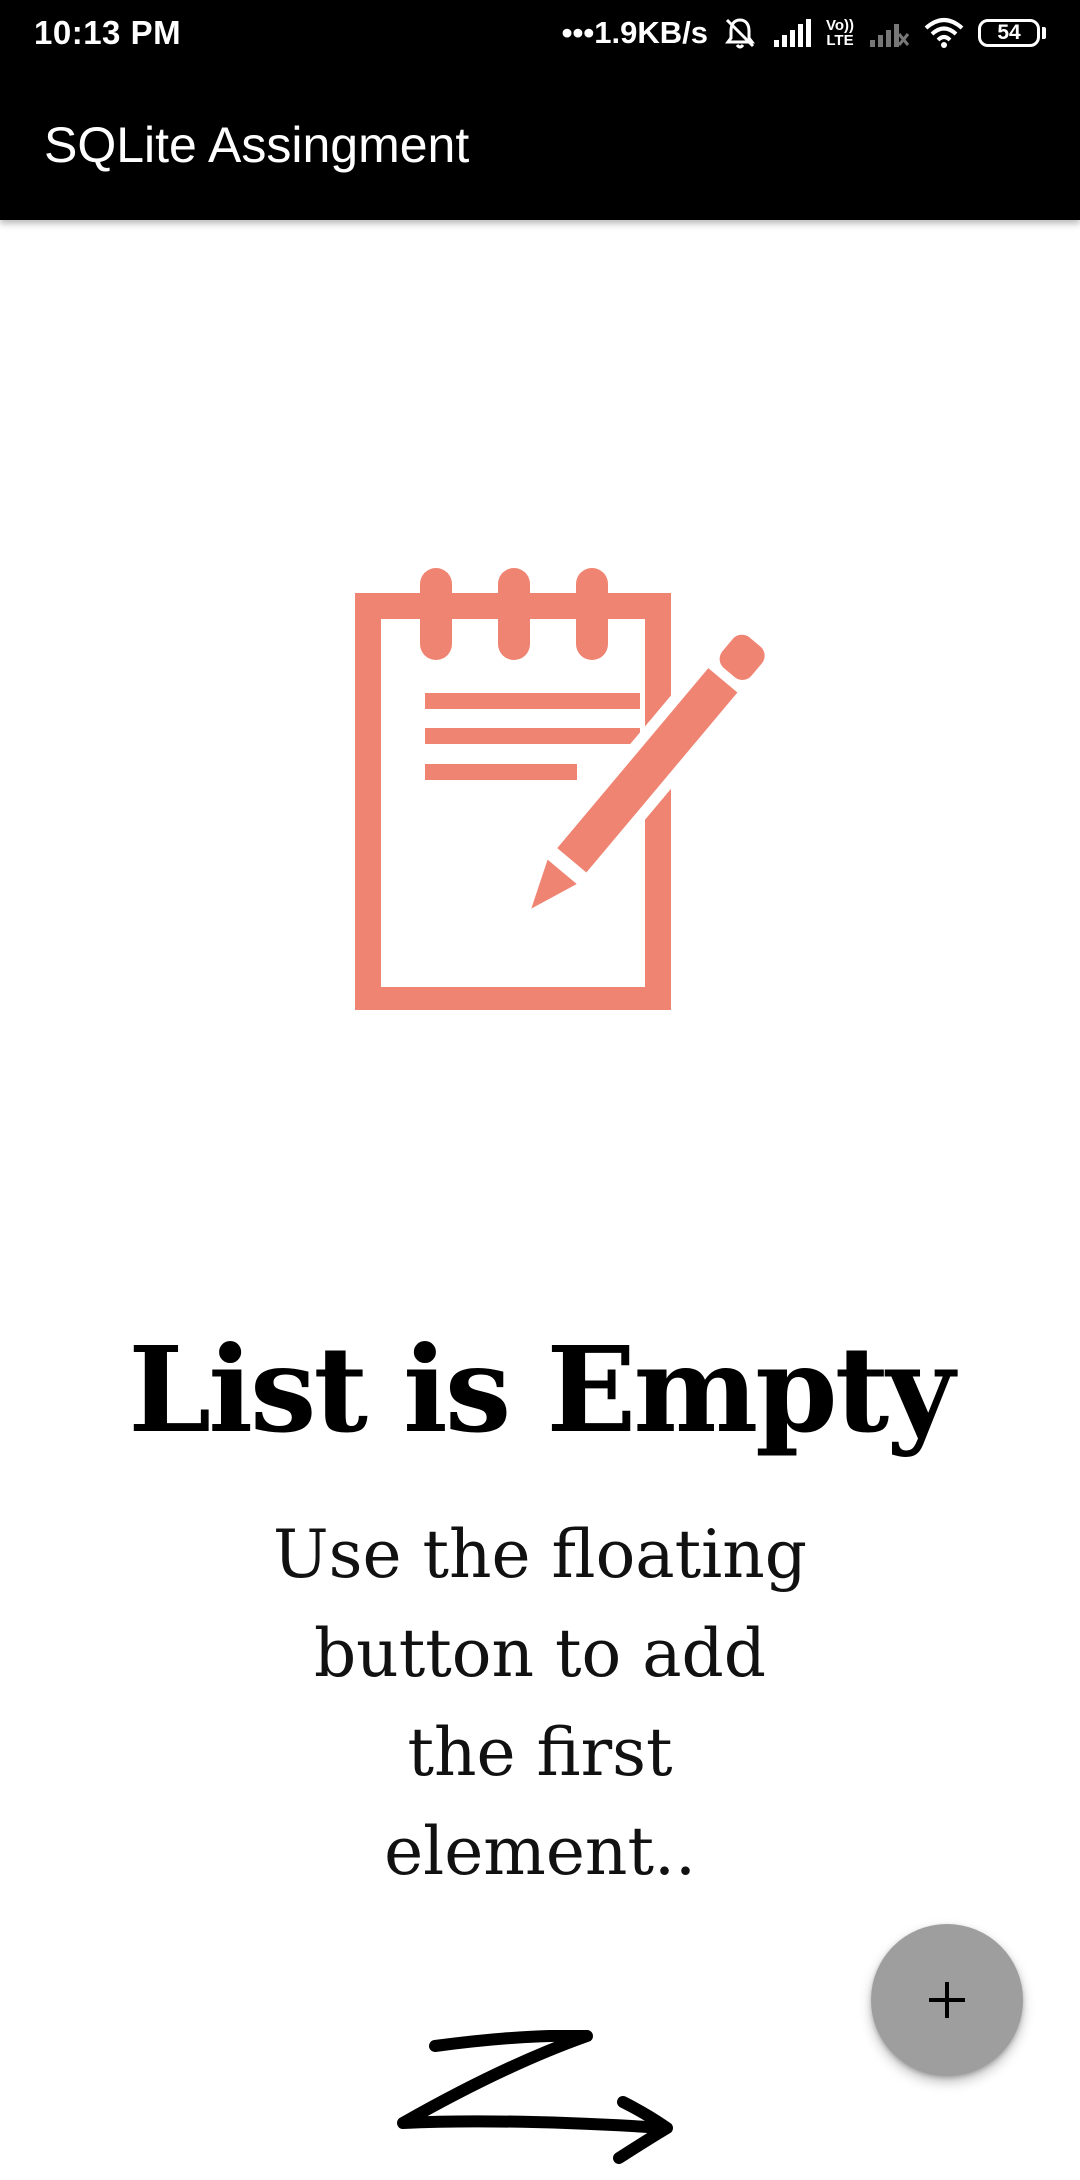 This screenshot has height=2180, width=1080. Describe the element at coordinates (944, 33) in the screenshot. I see `wifi-icon` at that location.